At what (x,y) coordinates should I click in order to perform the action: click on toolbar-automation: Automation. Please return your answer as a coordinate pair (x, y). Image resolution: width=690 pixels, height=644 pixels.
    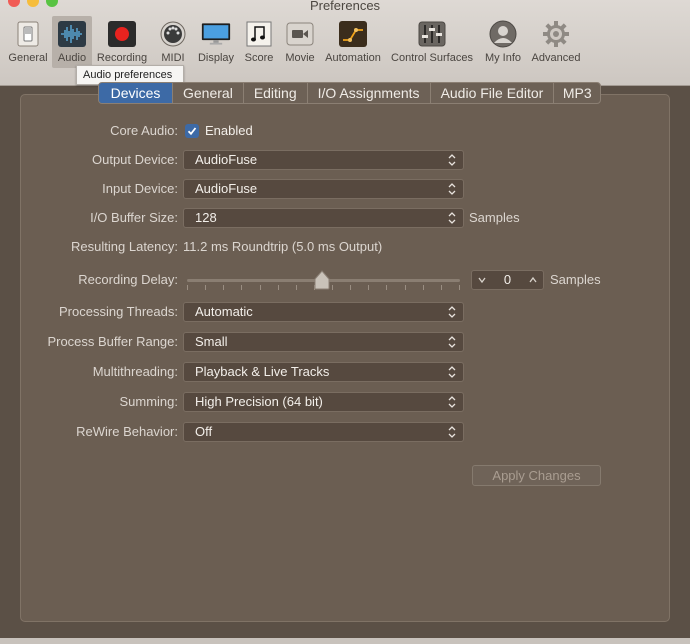
    Looking at the image, I should click on (353, 42).